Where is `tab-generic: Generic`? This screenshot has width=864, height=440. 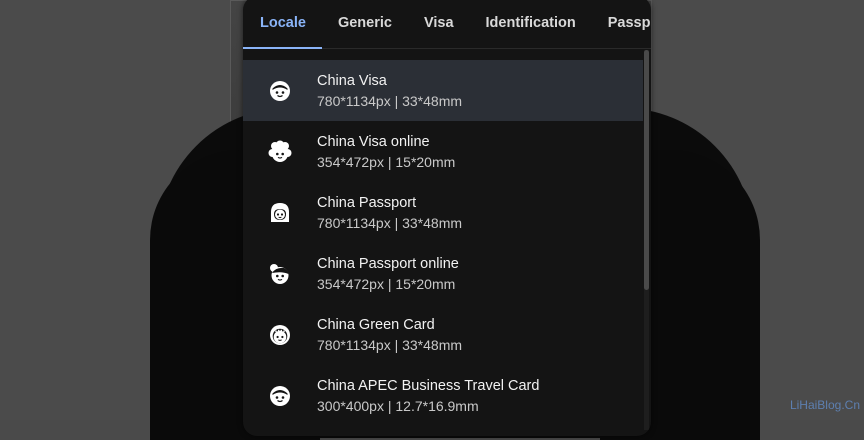 tab-generic: Generic is located at coordinates (365, 24).